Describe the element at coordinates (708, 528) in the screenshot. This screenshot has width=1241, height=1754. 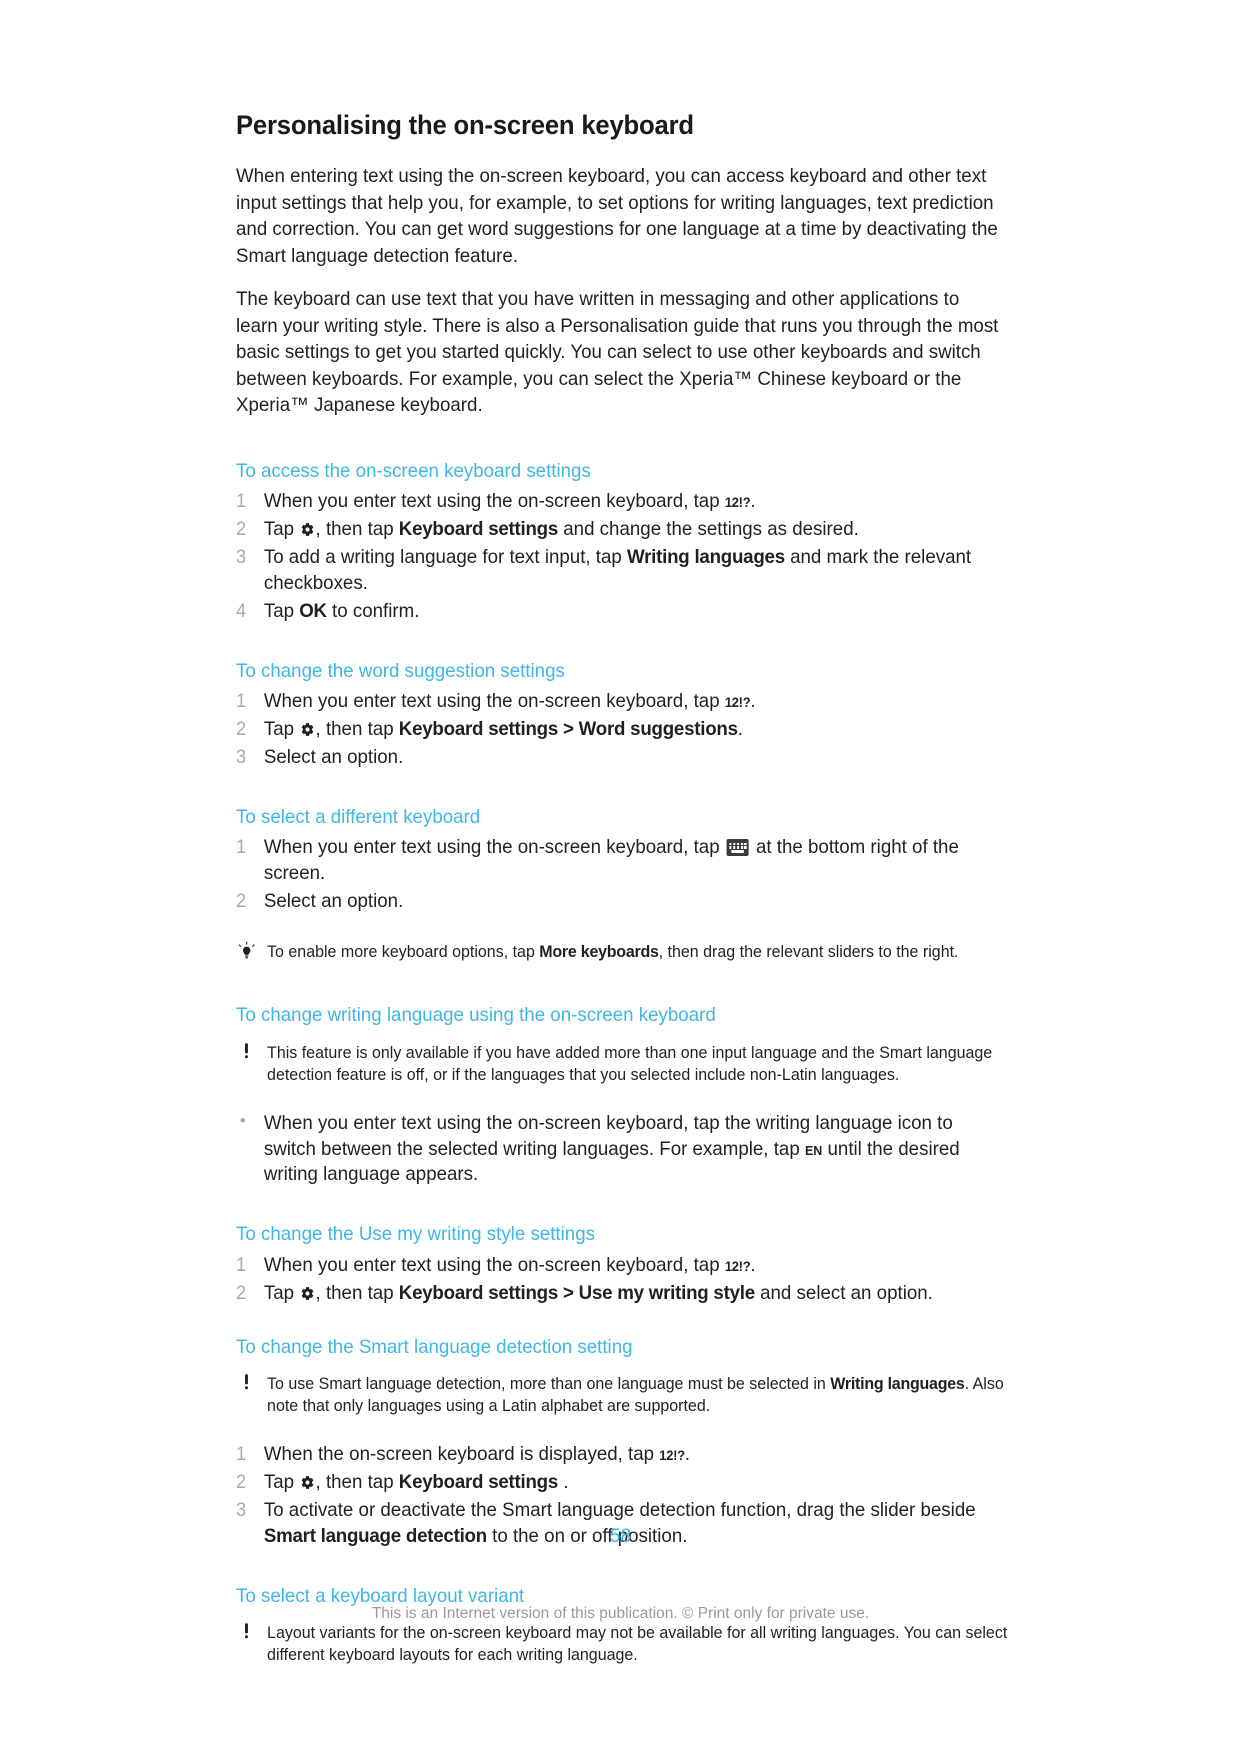
I see `step-text: and change the settings as desired.` at that location.